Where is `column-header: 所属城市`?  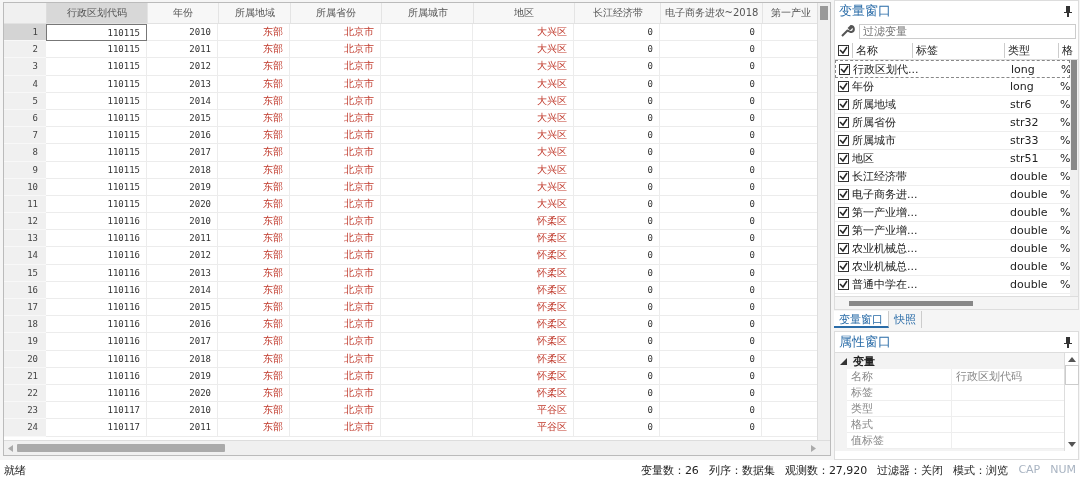 column-header: 所属城市 is located at coordinates (428, 13).